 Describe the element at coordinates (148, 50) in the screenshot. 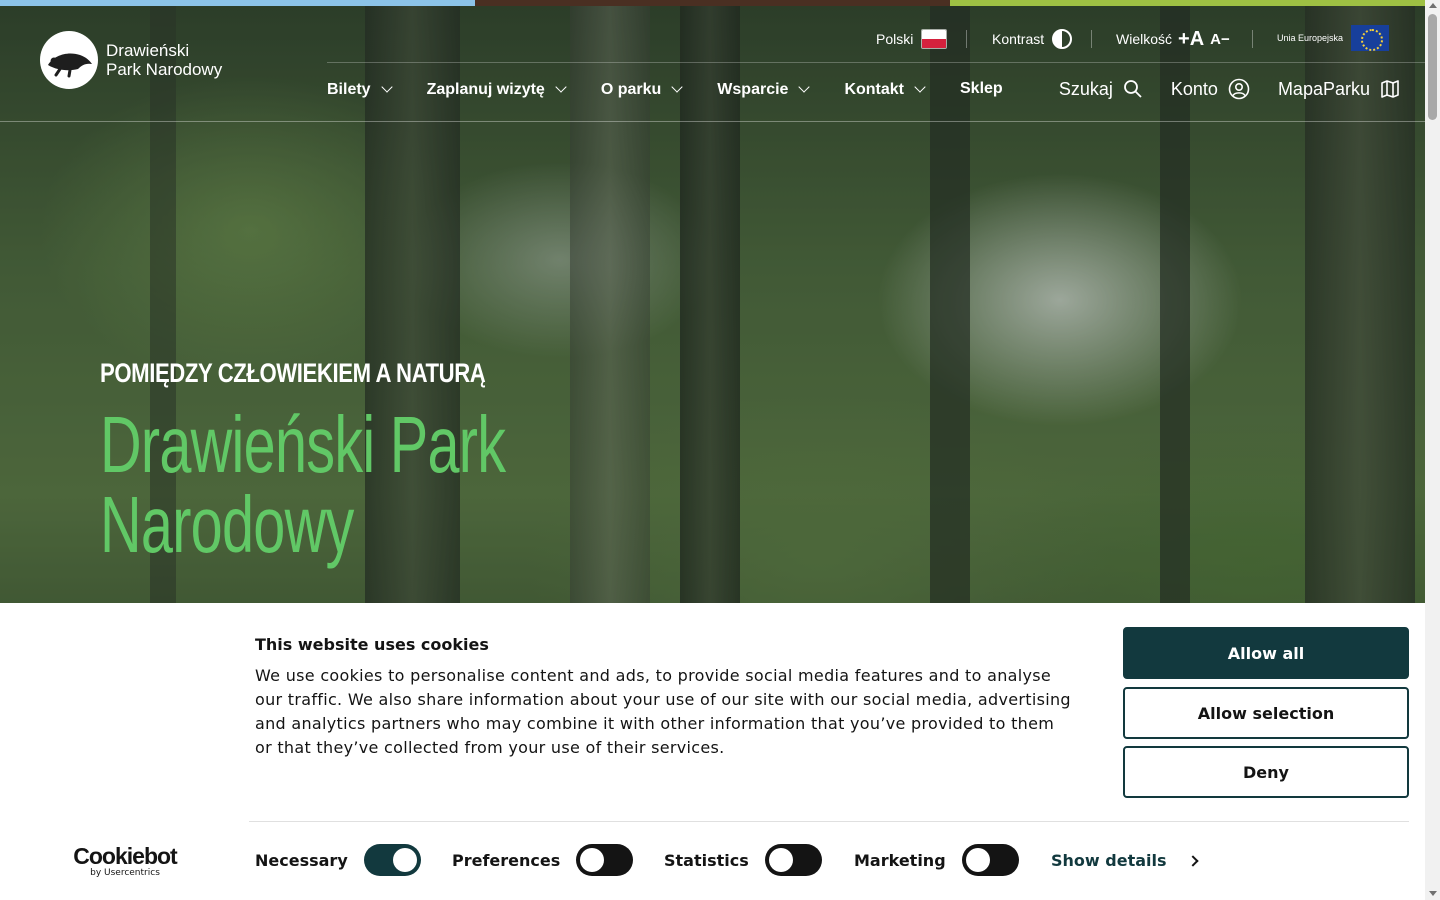

I see `logo-line-1: Drawieński` at that location.